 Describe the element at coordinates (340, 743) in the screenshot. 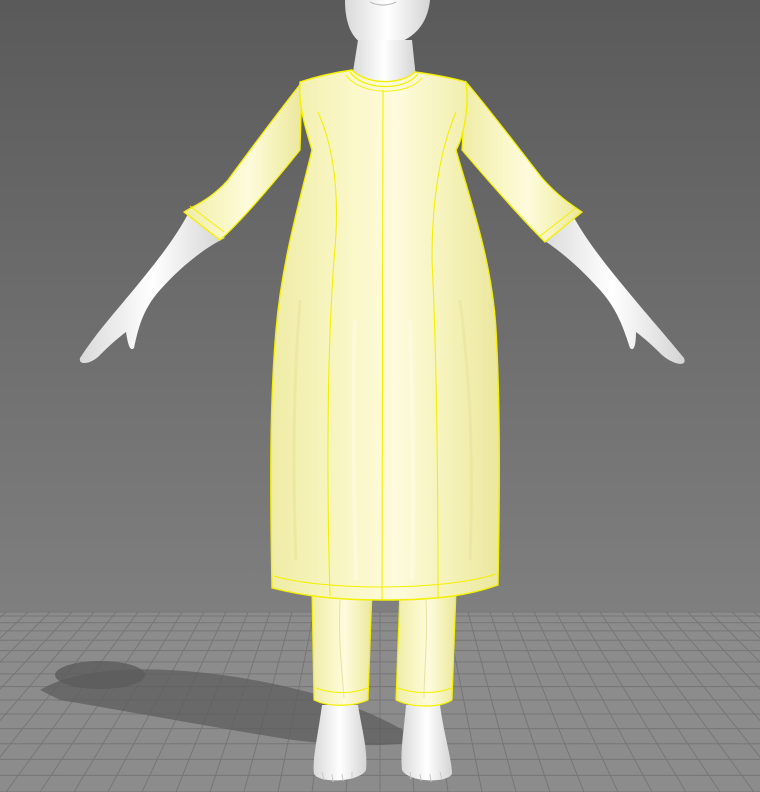

I see `avatar-left-foot` at that location.